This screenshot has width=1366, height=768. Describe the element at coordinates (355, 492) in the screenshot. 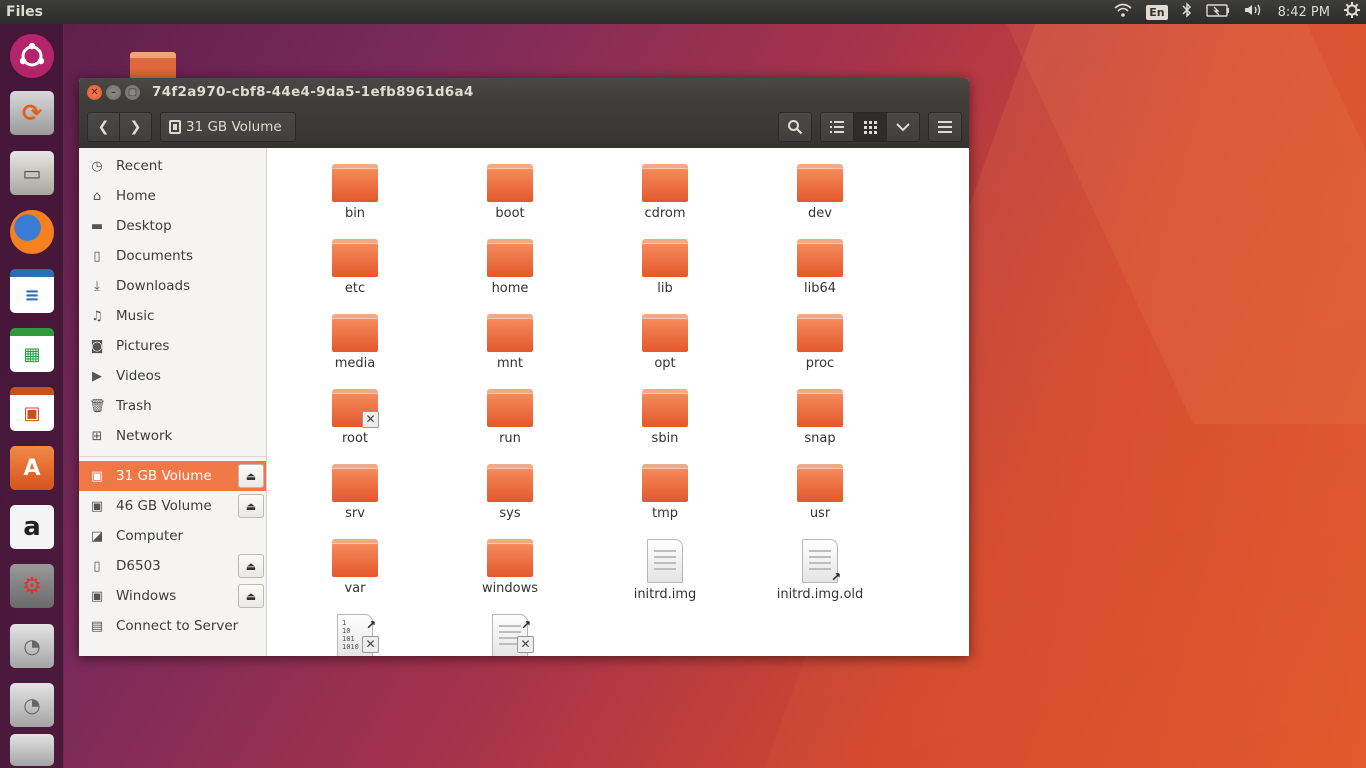

I see `folder-item: srv` at that location.